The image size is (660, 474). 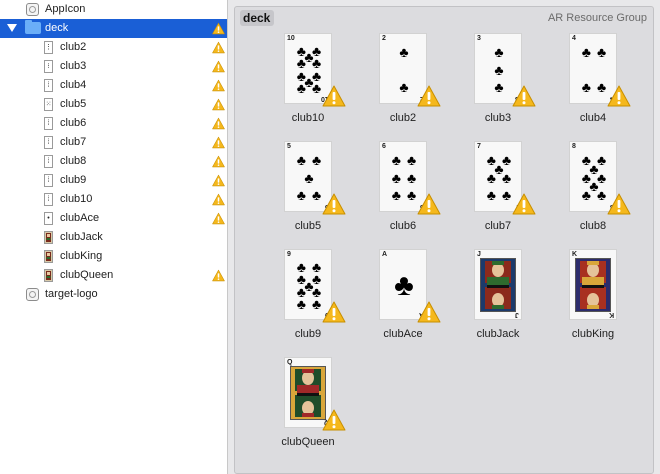 I want to click on card-rank-label: 9, so click(x=289, y=254).